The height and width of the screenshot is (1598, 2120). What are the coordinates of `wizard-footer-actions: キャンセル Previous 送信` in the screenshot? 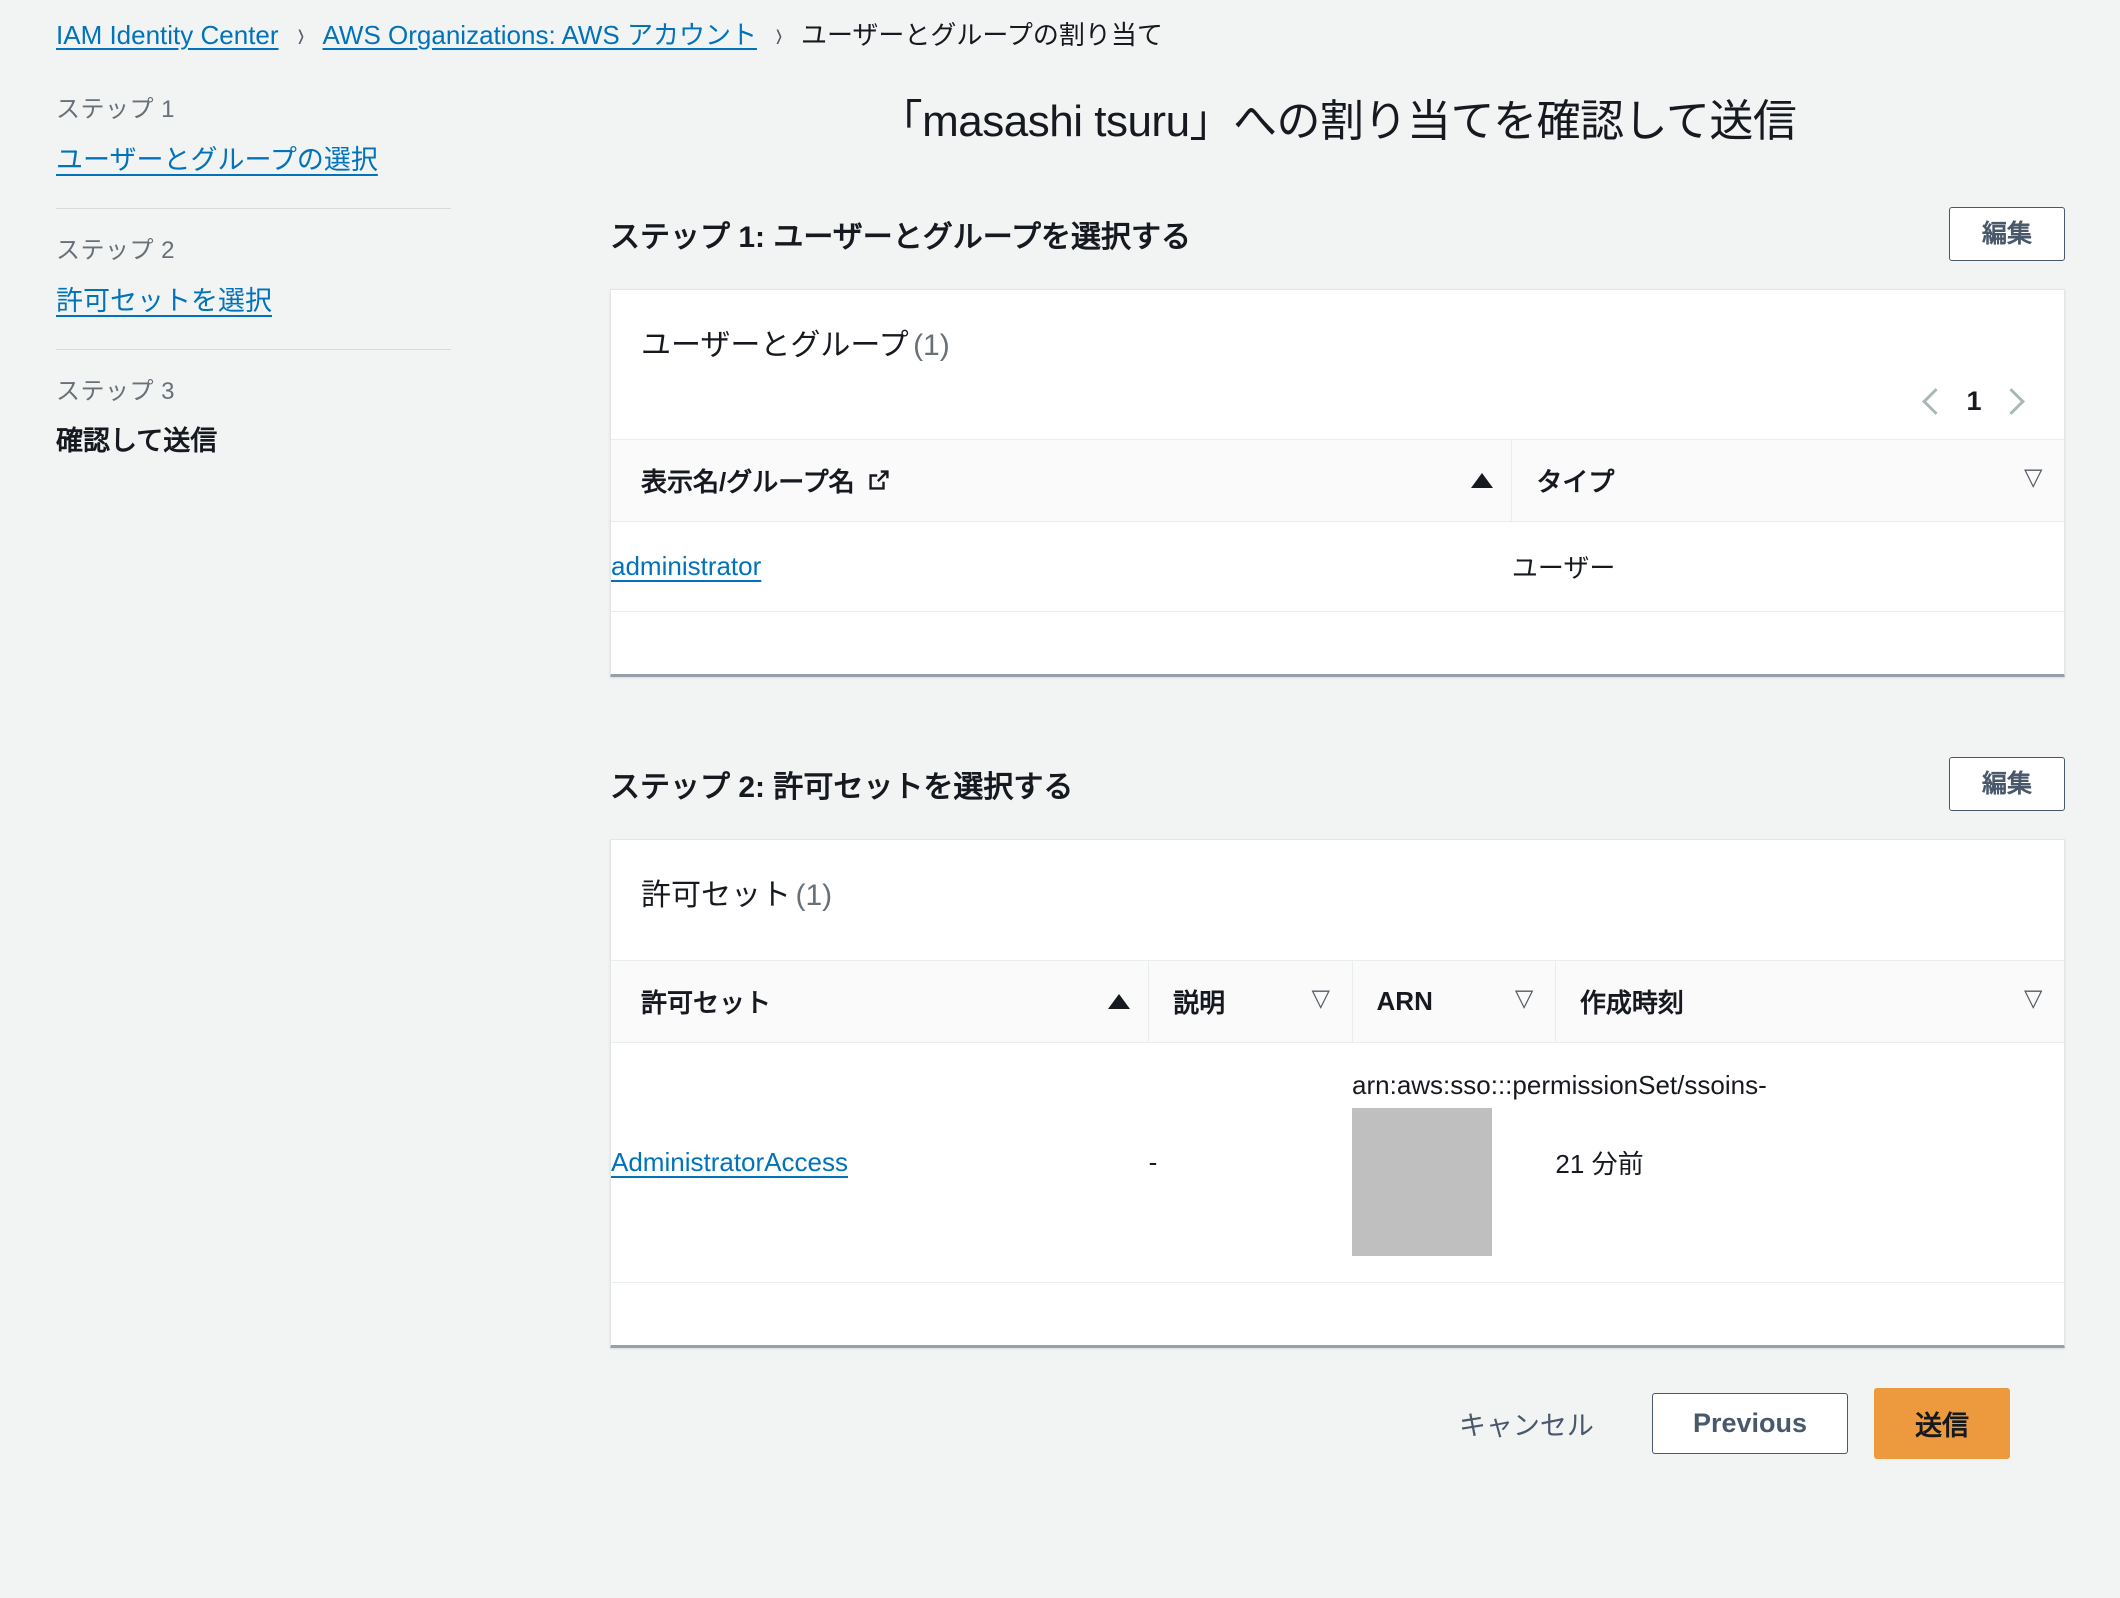 It's located at (1337, 1424).